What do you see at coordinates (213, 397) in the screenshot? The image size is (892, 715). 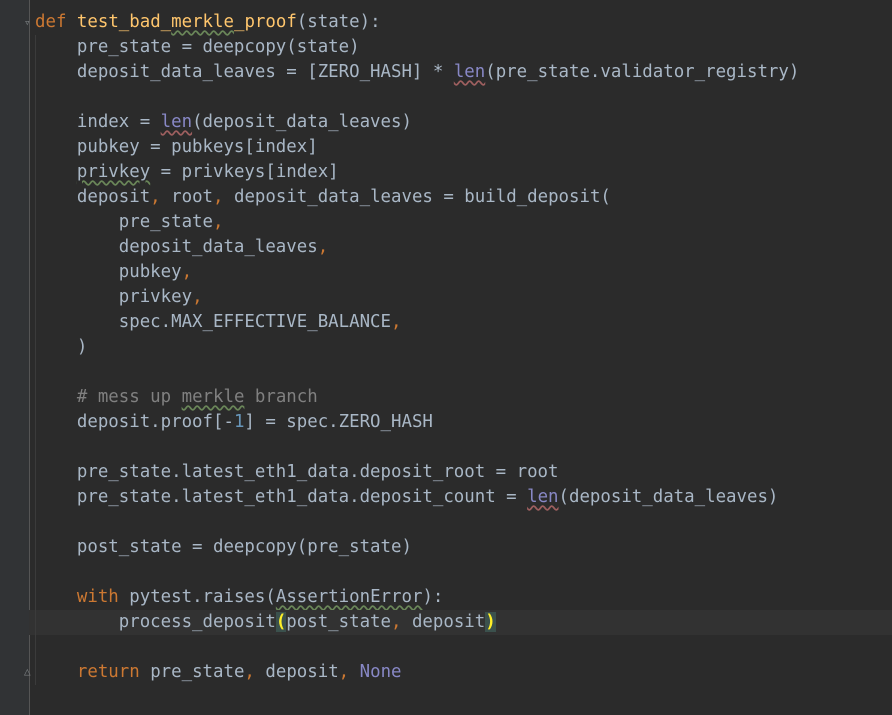 I see `code-token: merkle` at bounding box center [213, 397].